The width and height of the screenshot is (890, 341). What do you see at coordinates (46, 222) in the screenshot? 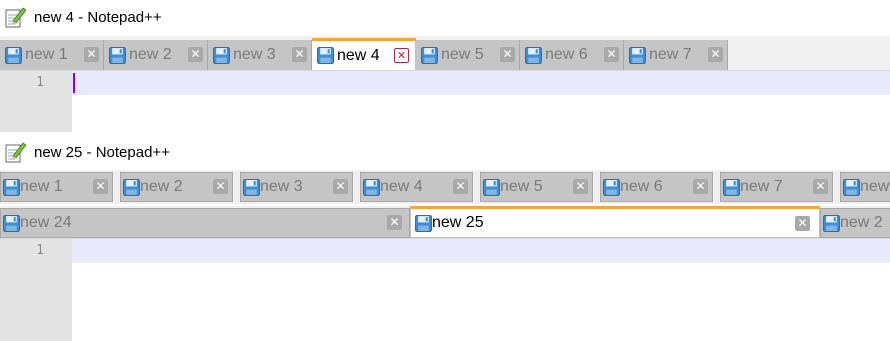
I see `tab-label: new 24` at bounding box center [46, 222].